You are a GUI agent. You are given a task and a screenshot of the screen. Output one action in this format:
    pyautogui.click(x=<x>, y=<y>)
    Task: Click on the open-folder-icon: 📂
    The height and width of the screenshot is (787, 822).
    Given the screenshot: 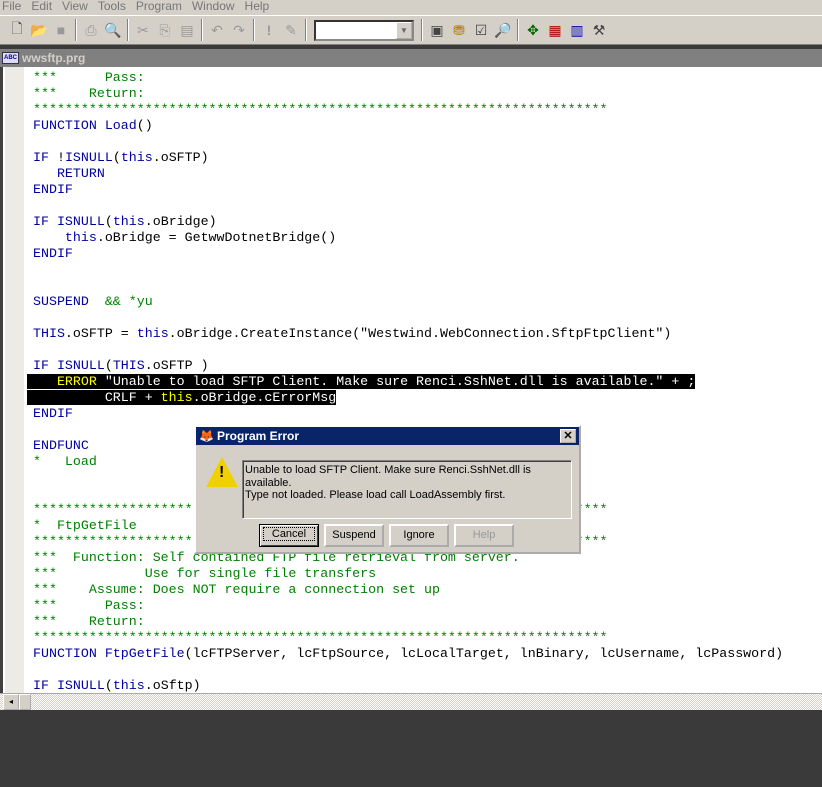 What is the action you would take?
    pyautogui.click(x=39, y=30)
    